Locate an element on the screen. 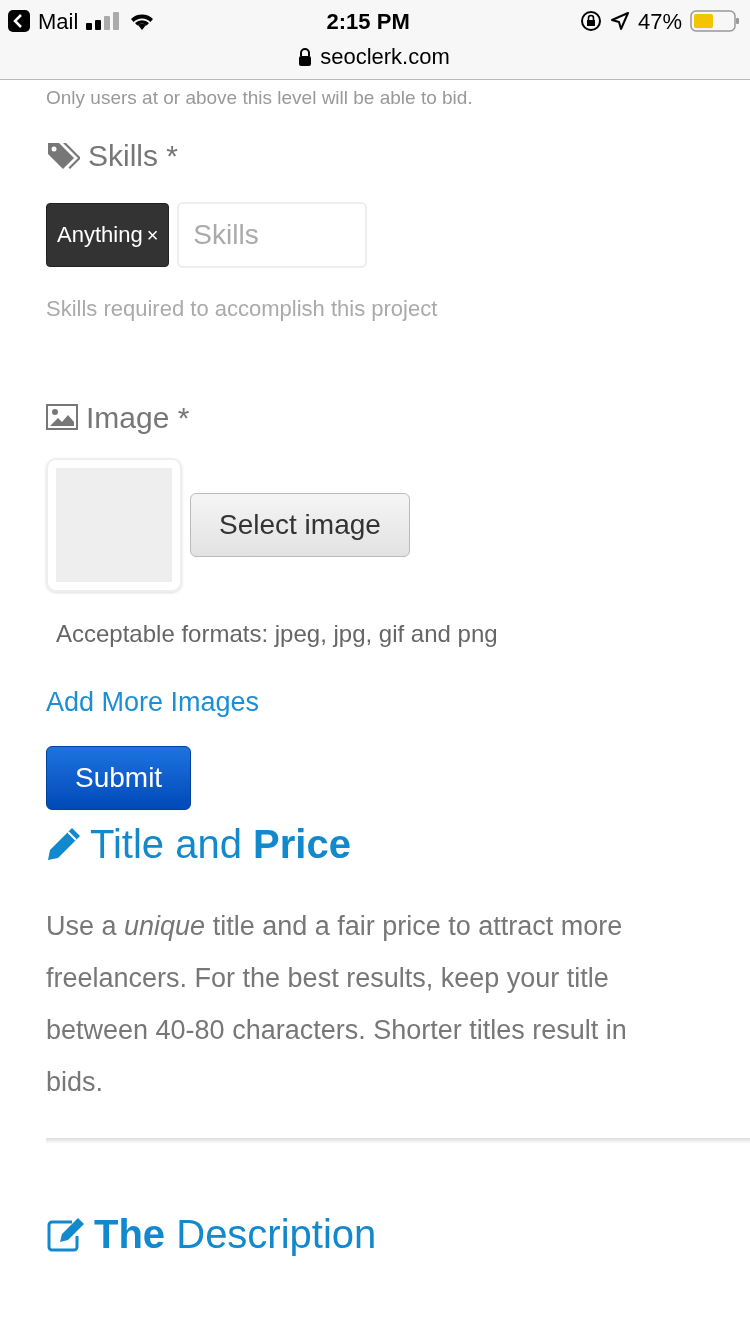 The height and width of the screenshot is (1334, 750). submit-button: Submit is located at coordinates (119, 778).